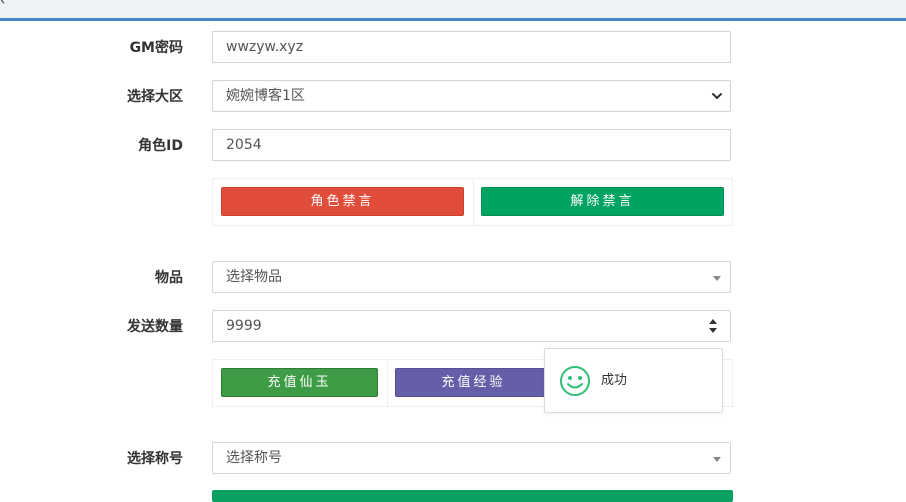 The width and height of the screenshot is (906, 502). Describe the element at coordinates (265, 96) in the screenshot. I see `server-selected-value: 婉婉博客1区` at that location.